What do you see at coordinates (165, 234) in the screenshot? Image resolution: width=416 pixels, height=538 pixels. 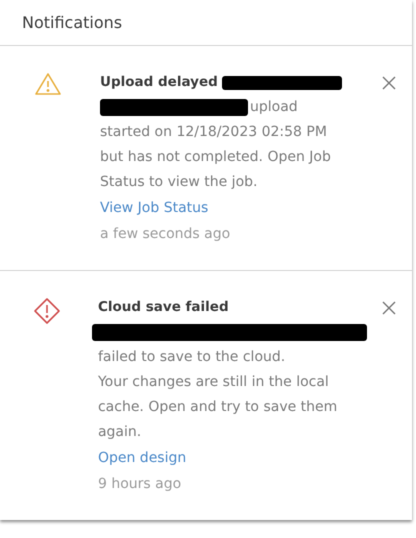 I see `timestamp: a few seconds ago` at bounding box center [165, 234].